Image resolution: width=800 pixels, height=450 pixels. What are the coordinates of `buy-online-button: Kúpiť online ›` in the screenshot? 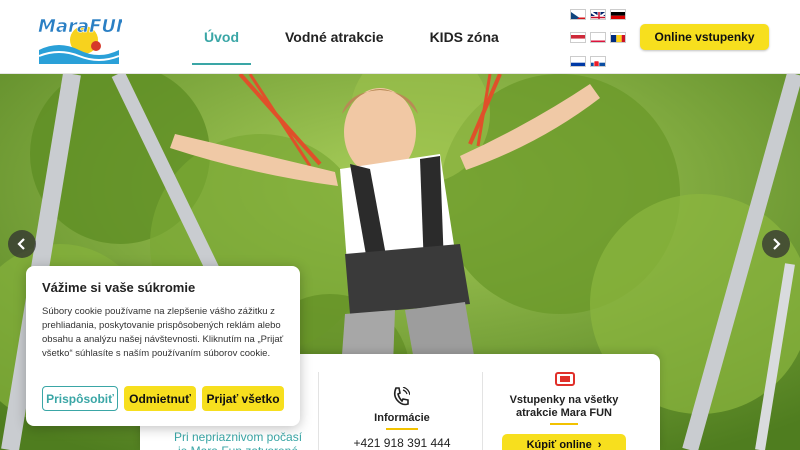 It's located at (564, 442).